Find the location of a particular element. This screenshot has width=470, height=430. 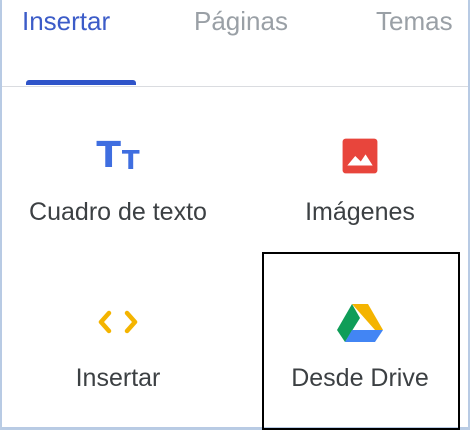

text-box-label: Cuadro de texto is located at coordinates (118, 212).